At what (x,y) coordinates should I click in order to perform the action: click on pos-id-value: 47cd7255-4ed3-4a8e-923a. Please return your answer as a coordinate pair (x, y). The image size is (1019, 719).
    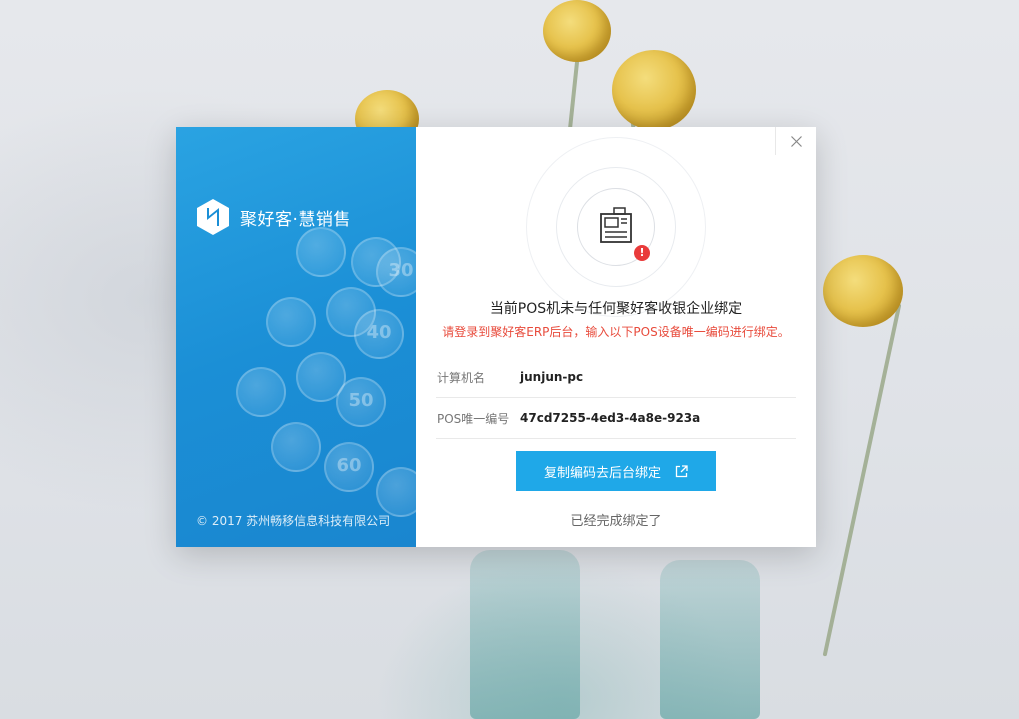
    Looking at the image, I should click on (610, 418).